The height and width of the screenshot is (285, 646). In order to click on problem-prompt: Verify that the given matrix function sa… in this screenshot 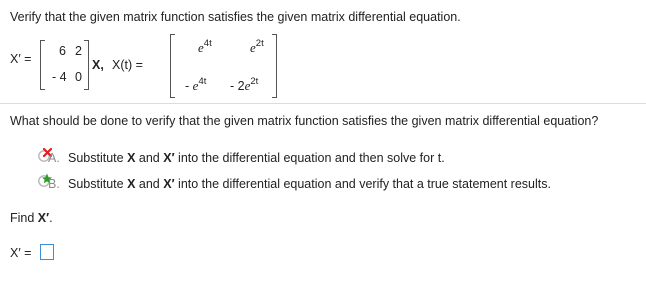, I will do `click(235, 17)`.